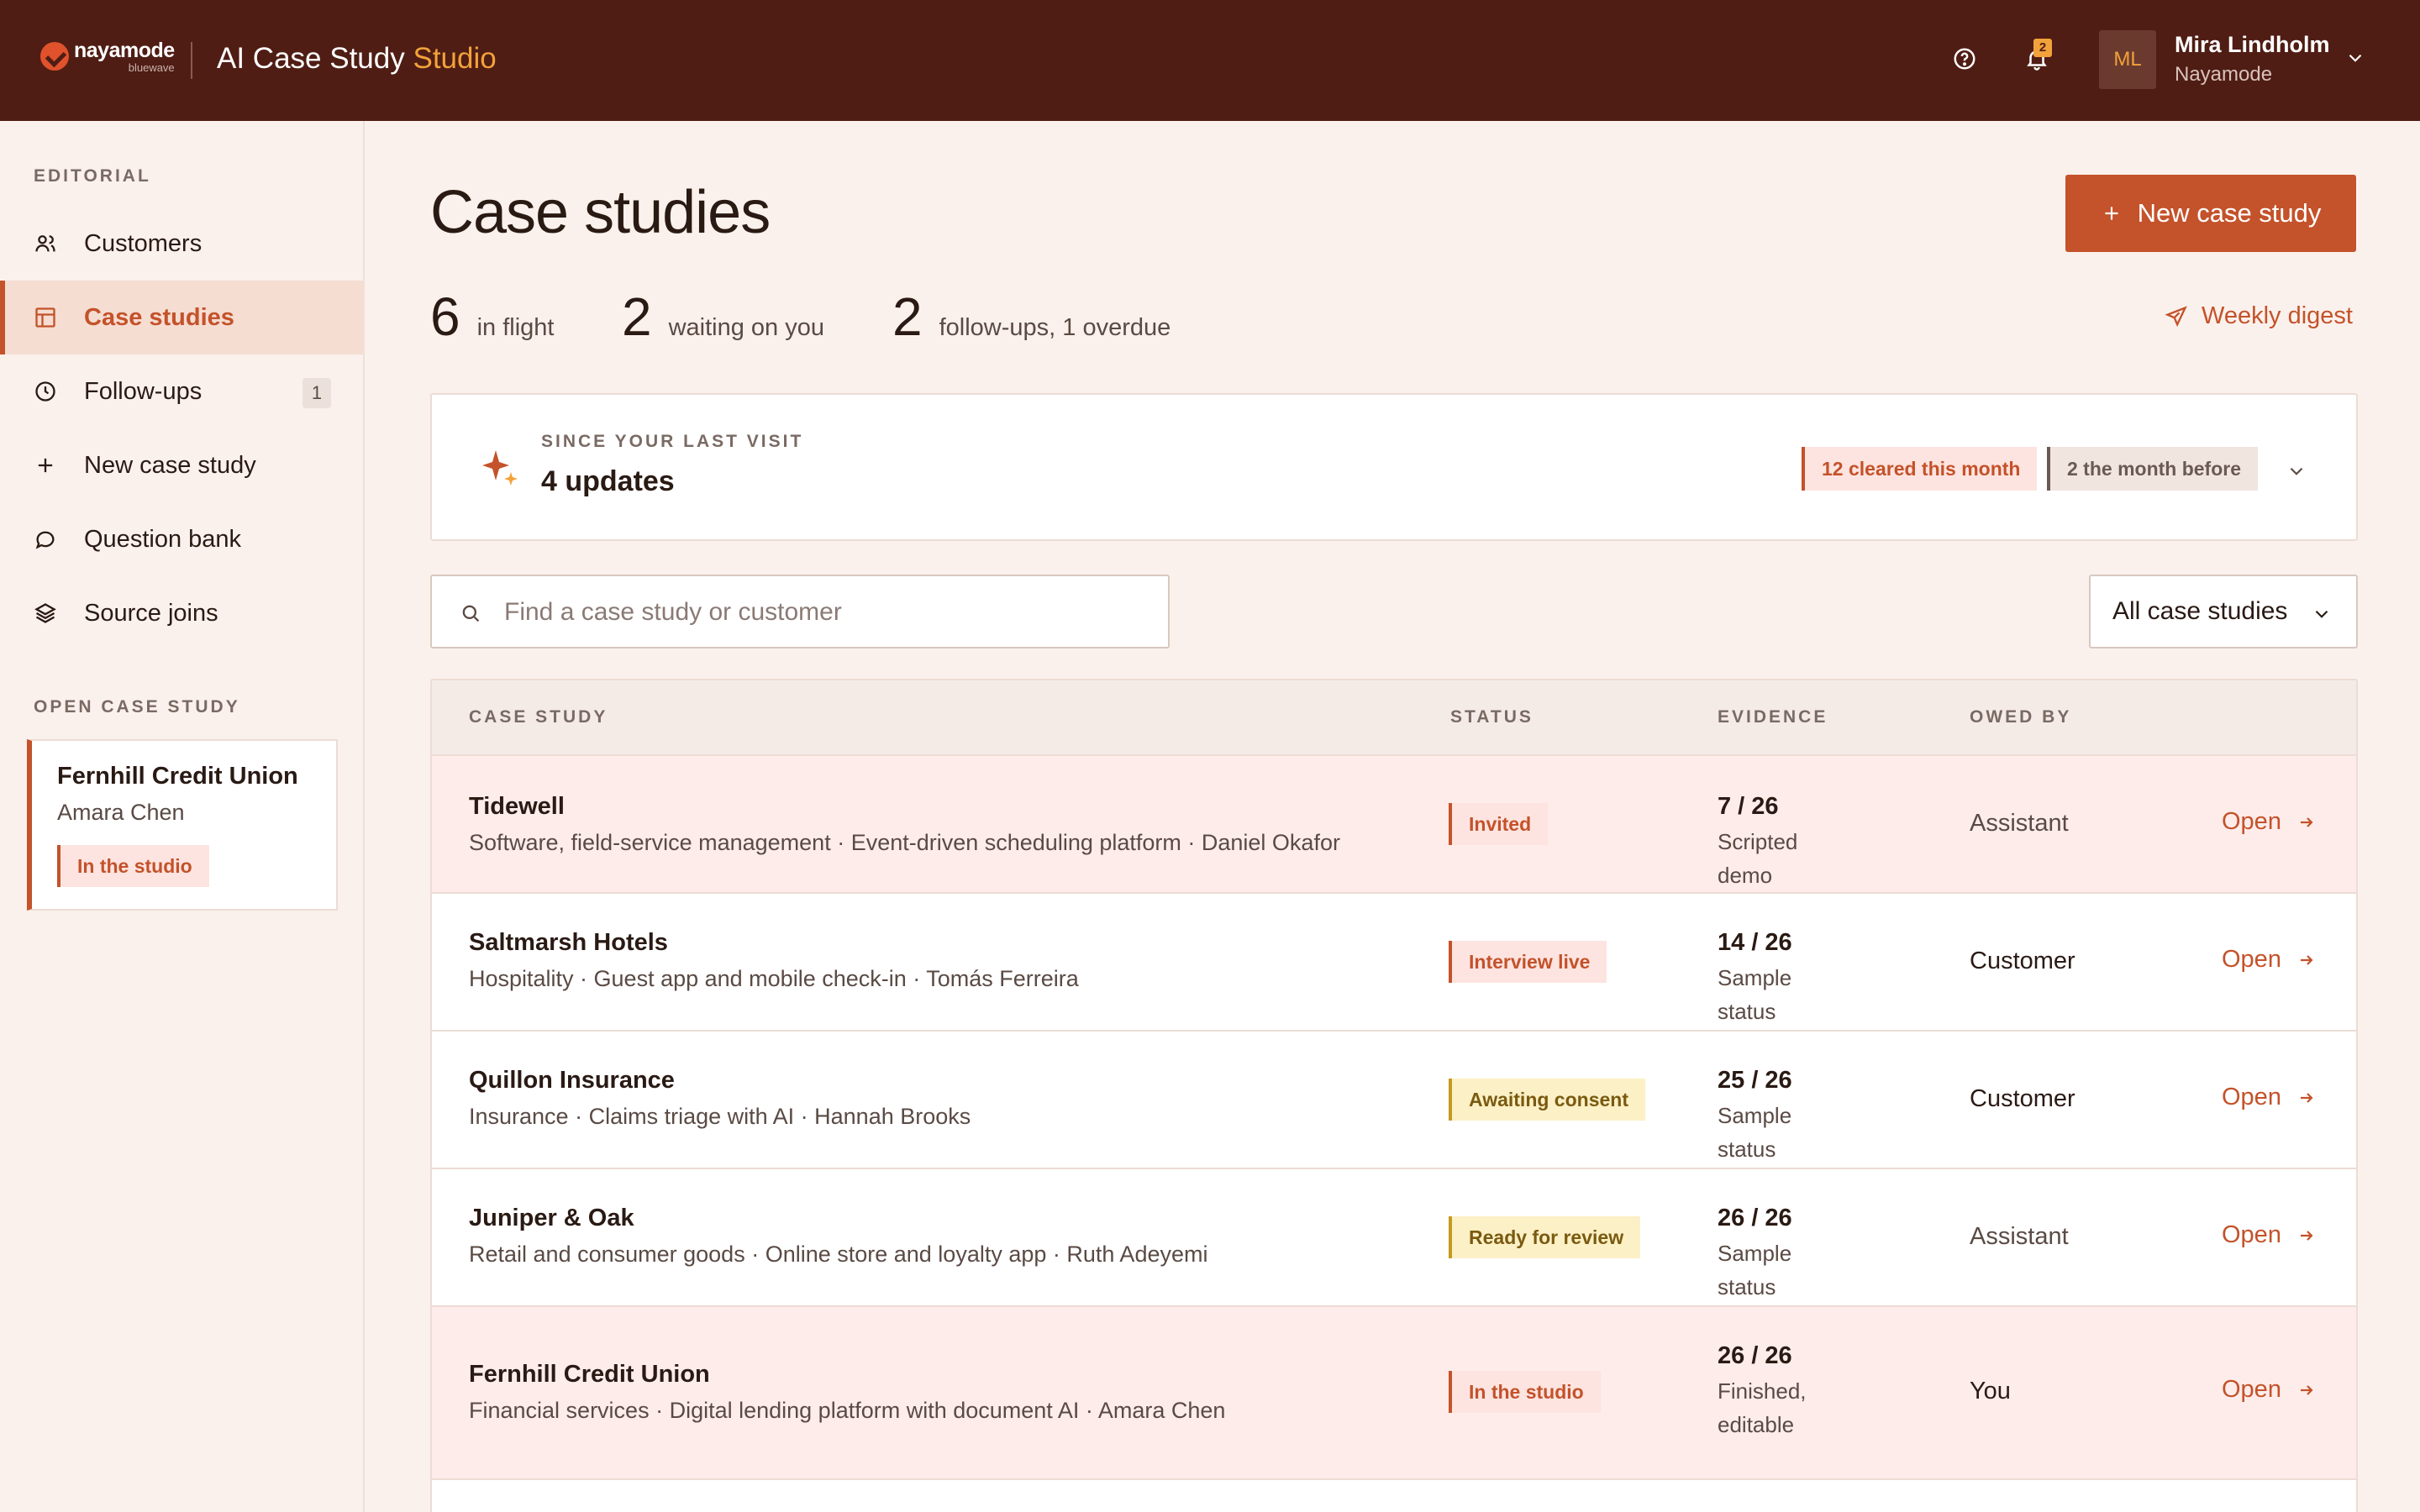 The width and height of the screenshot is (2420, 1512). Describe the element at coordinates (163, 539) in the screenshot. I see `sidebar-item-label: Question bank` at that location.